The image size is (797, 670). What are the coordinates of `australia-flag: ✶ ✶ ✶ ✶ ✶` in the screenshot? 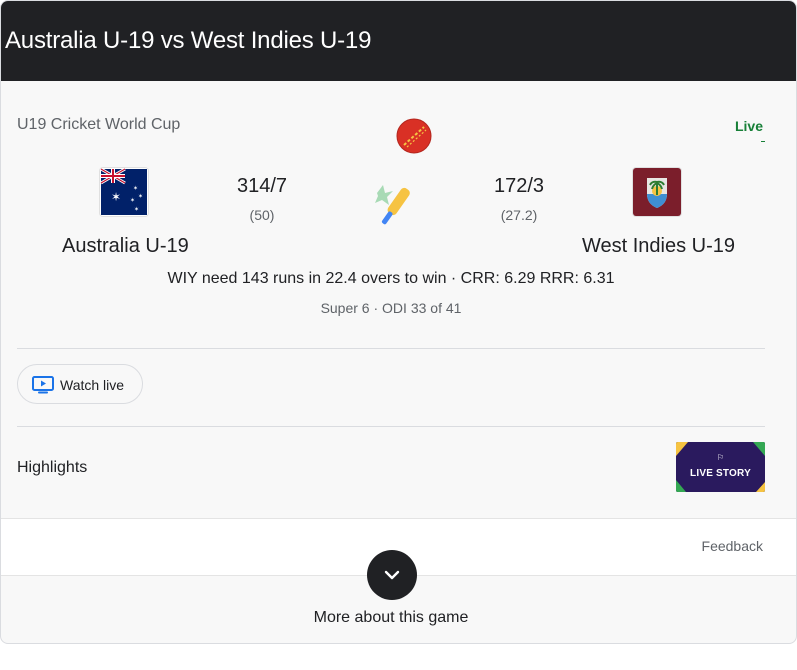 It's located at (124, 192).